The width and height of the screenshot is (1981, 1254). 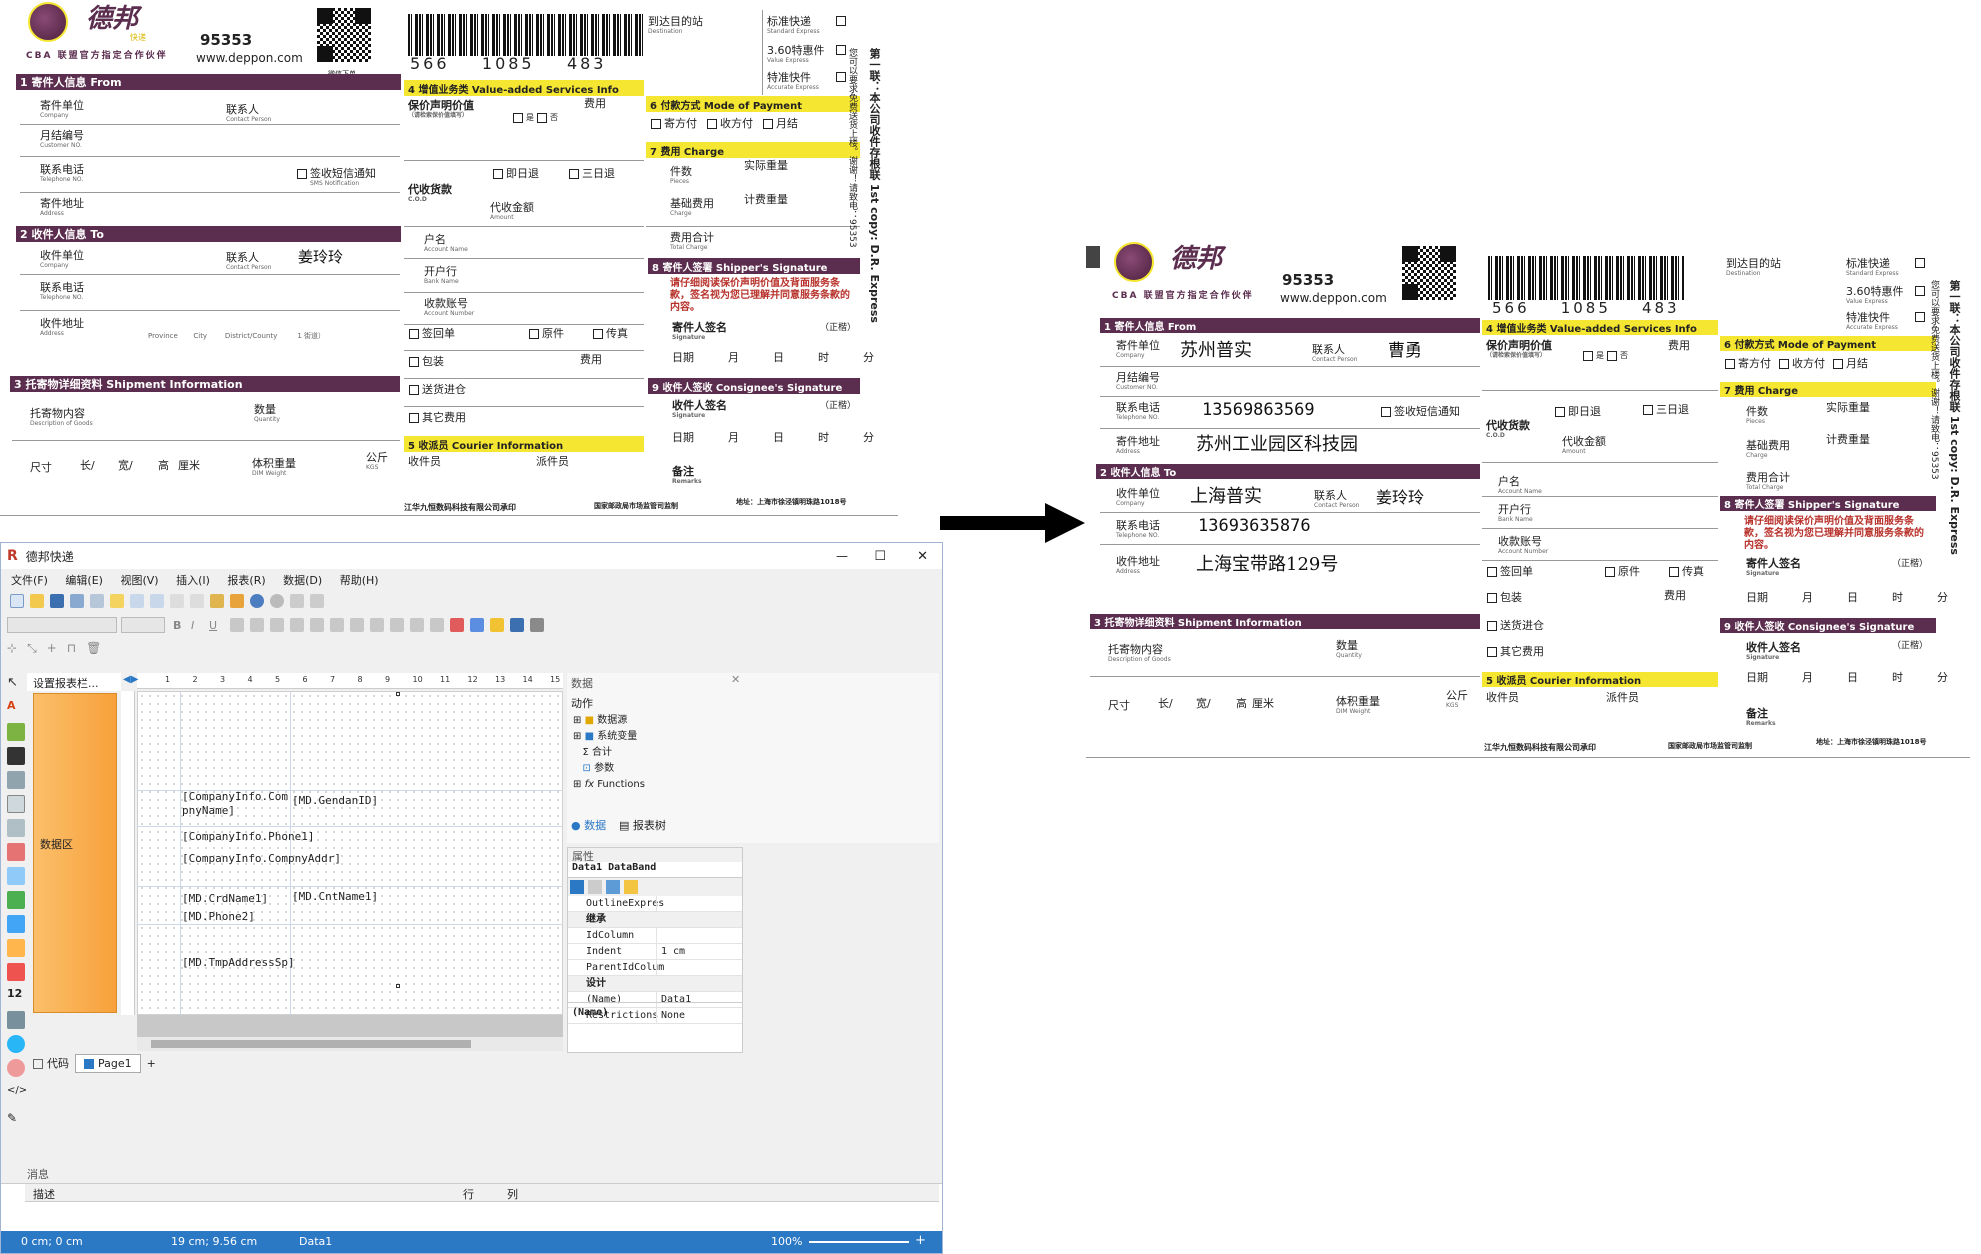 What do you see at coordinates (75, 853) in the screenshot?
I see `band-data-area: 数据区` at bounding box center [75, 853].